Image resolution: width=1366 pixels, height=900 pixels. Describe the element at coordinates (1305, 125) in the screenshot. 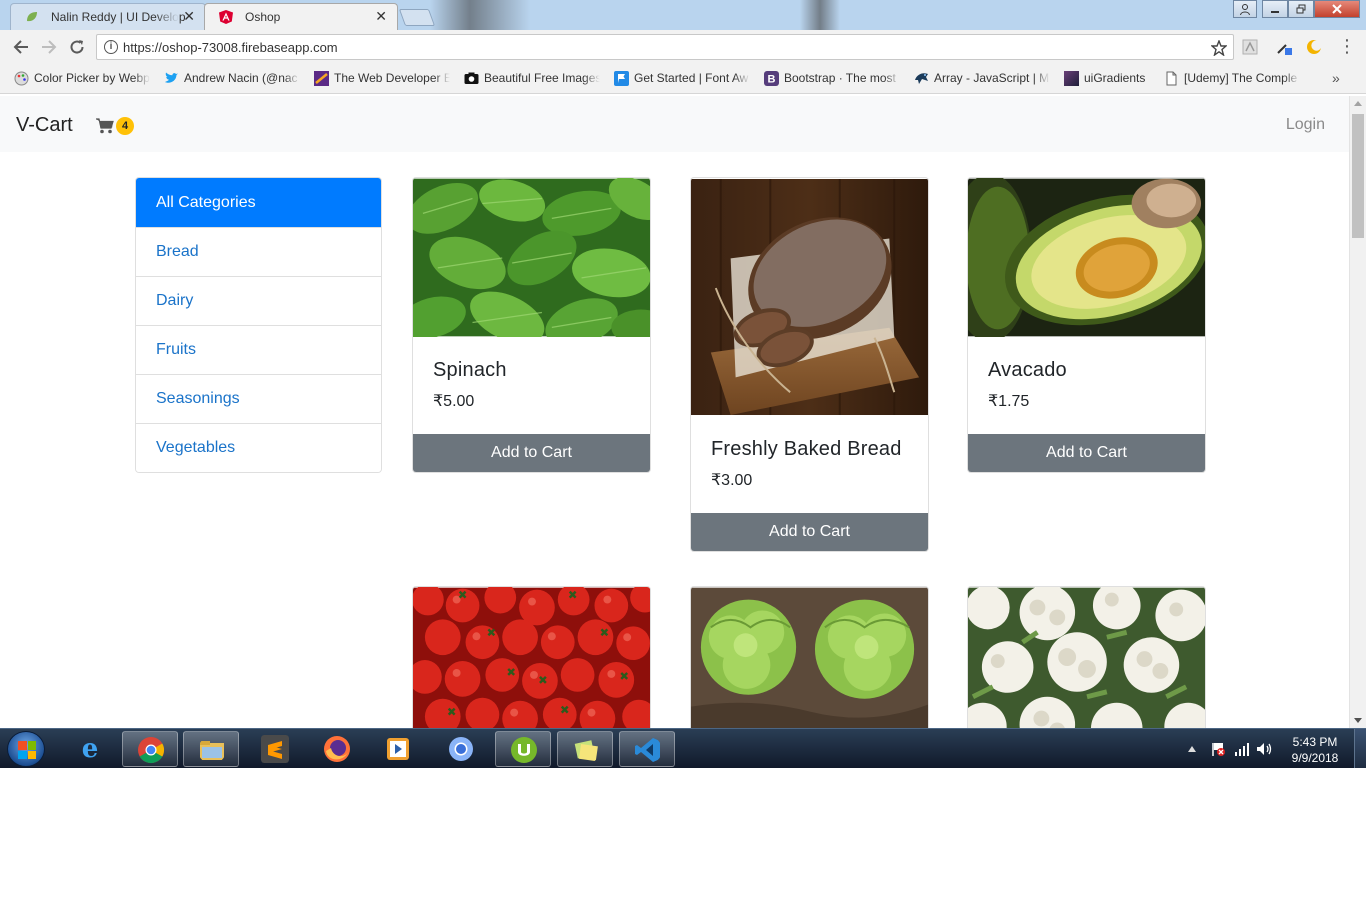

I see `login-link: Login` at that location.